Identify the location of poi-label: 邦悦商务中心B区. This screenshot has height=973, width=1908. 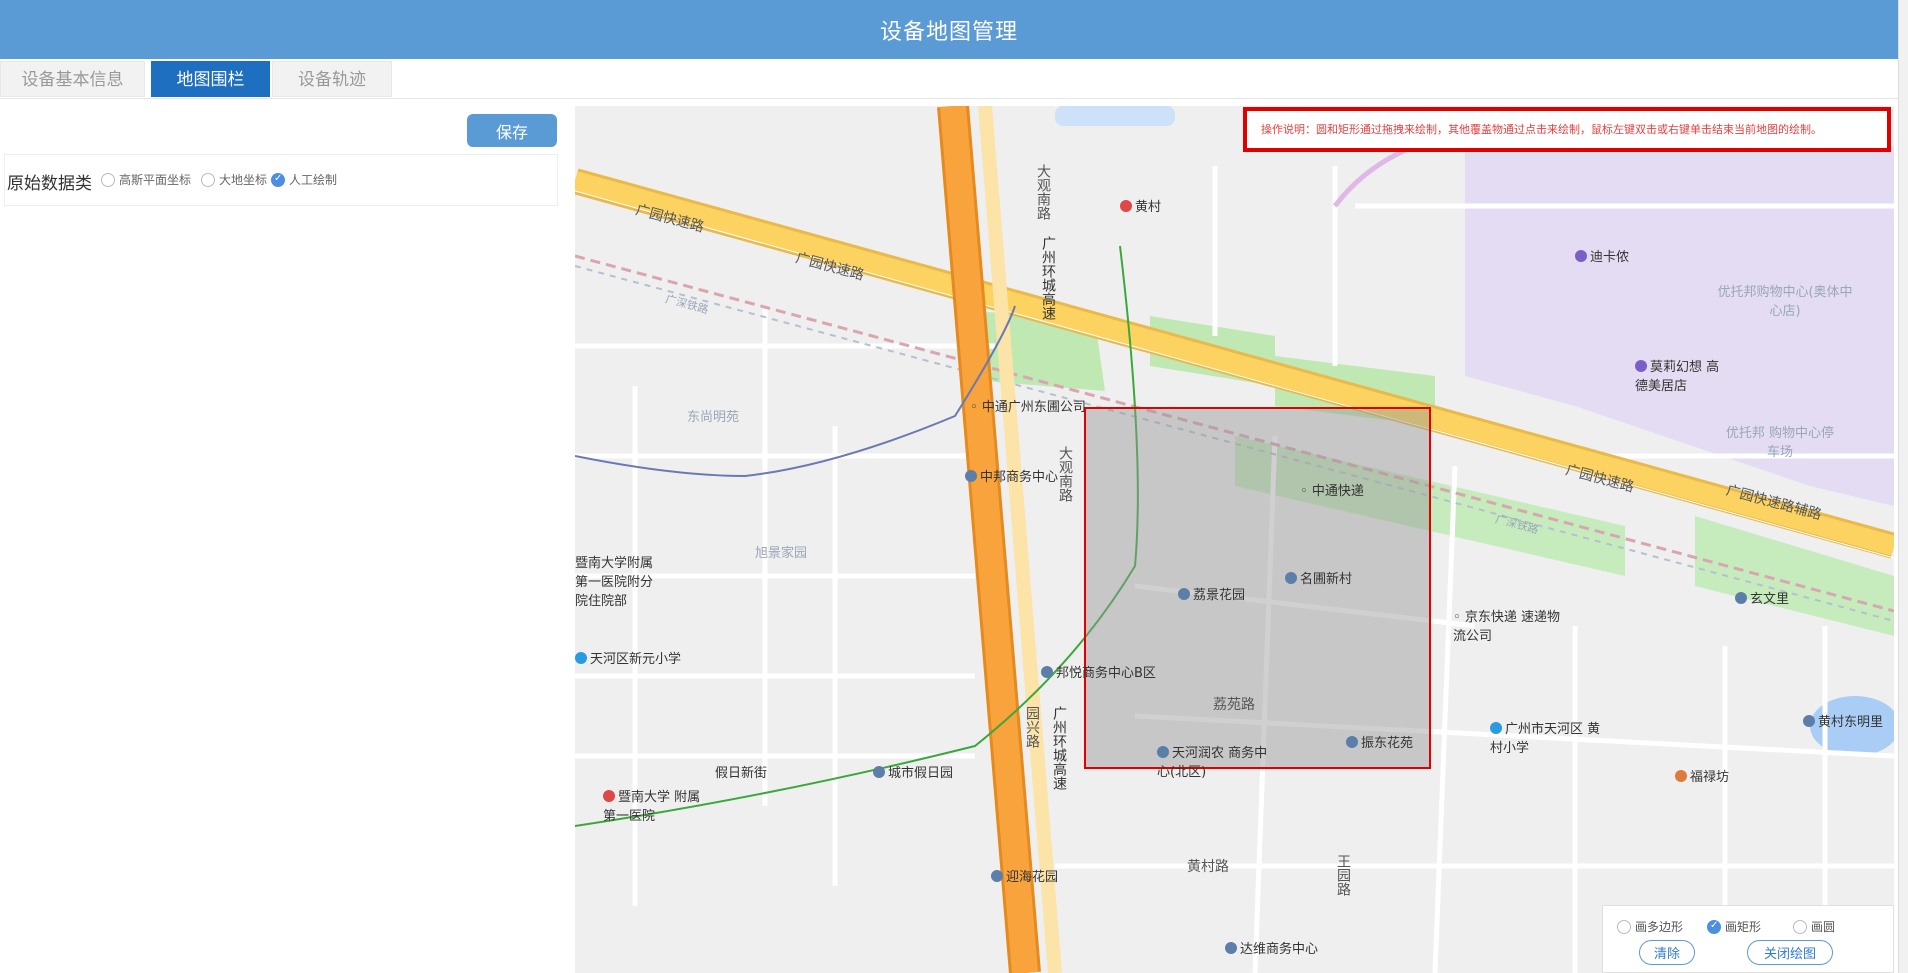
(1098, 671).